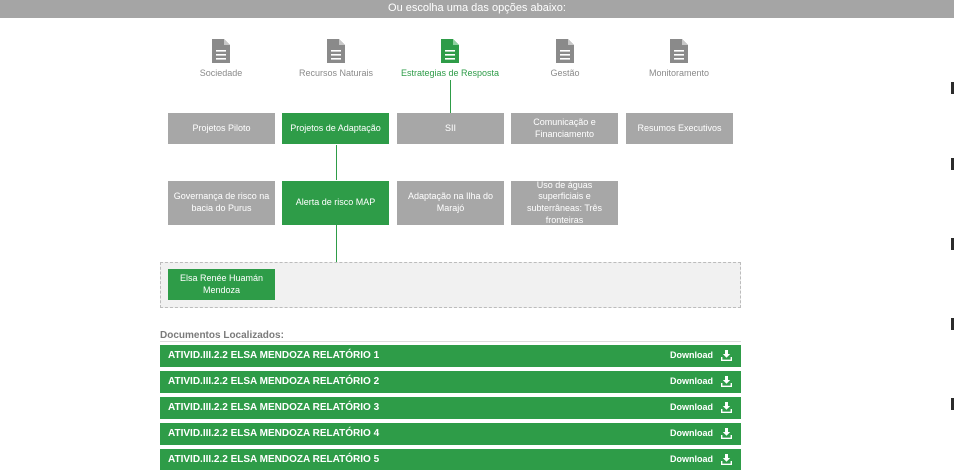 The height and width of the screenshot is (470, 954). What do you see at coordinates (450, 341) in the screenshot?
I see `documents-divider` at bounding box center [450, 341].